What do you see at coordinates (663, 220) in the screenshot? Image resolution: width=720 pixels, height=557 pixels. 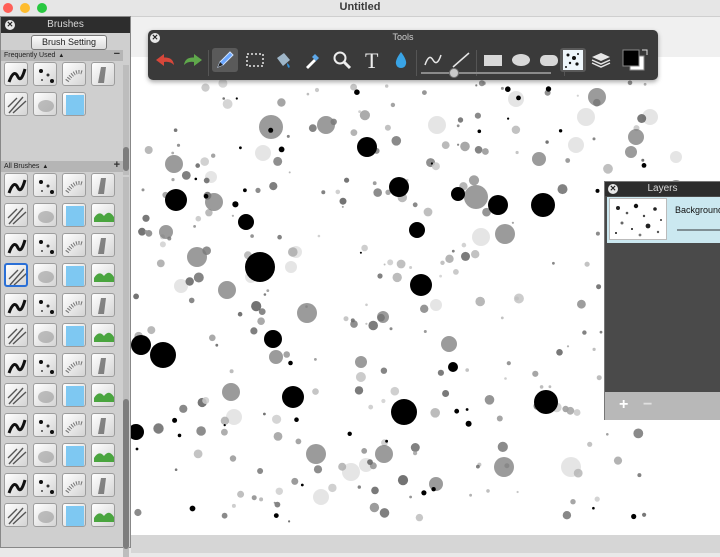 I see `layer-row: Background` at bounding box center [663, 220].